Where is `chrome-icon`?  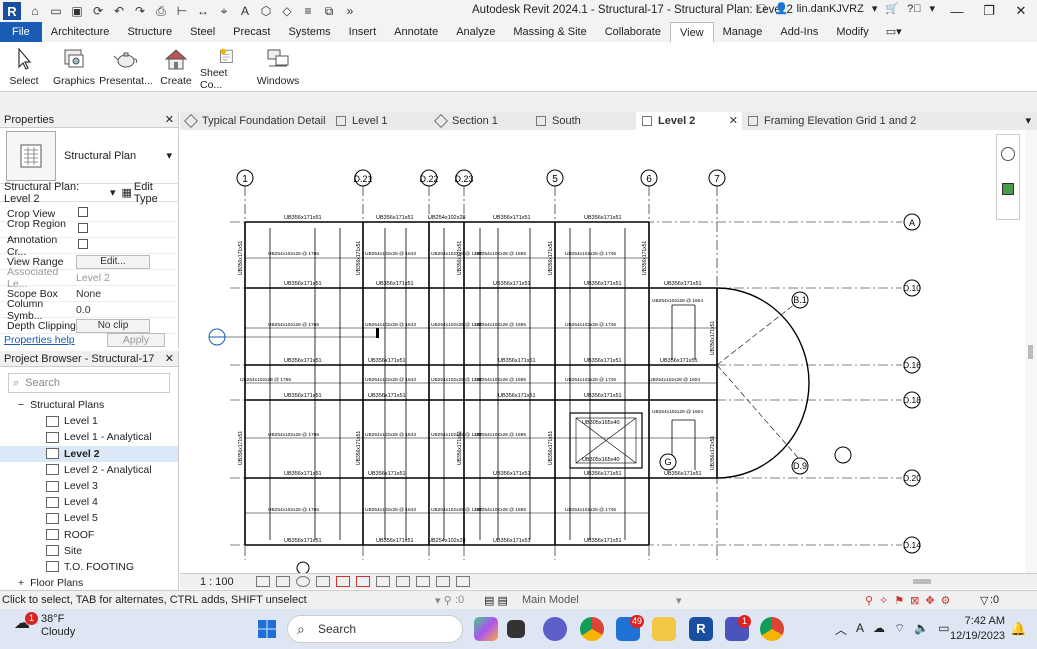
chrome-icon is located at coordinates (592, 629).